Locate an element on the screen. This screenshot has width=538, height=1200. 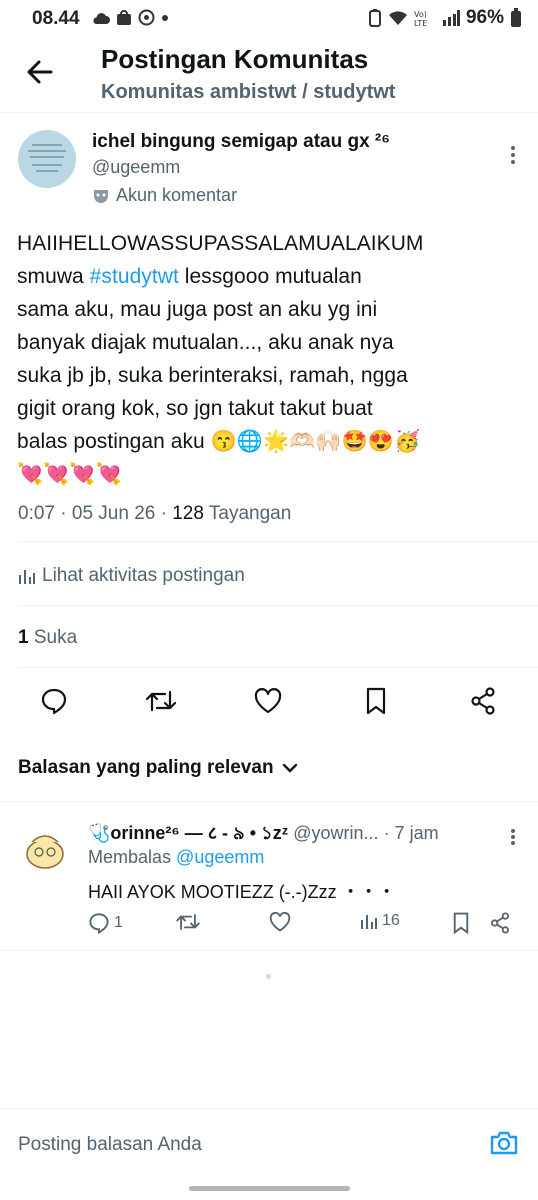
post-line-4: banyak diajak mutualan..., aku anak nya is located at coordinates (205, 342).